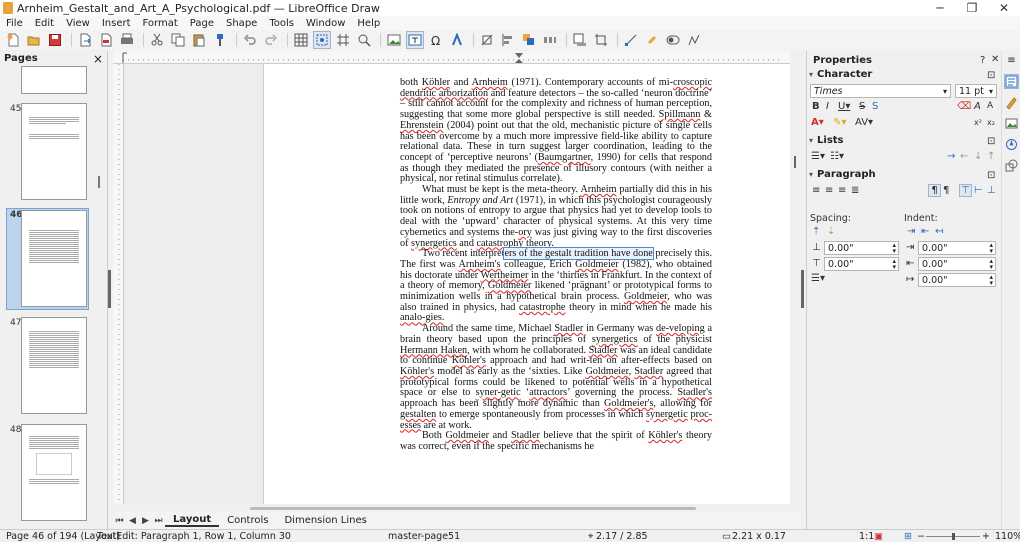 The image size is (1020, 542). What do you see at coordinates (990, 106) in the screenshot?
I see `shrink-font-icon: A` at bounding box center [990, 106].